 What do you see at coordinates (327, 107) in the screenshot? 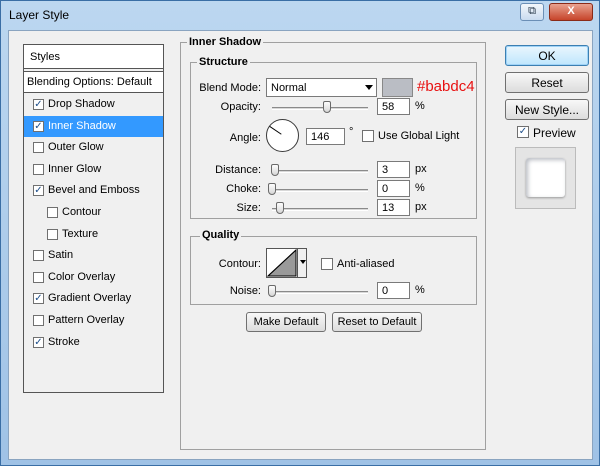
I see `opacity-slider-thumb` at bounding box center [327, 107].